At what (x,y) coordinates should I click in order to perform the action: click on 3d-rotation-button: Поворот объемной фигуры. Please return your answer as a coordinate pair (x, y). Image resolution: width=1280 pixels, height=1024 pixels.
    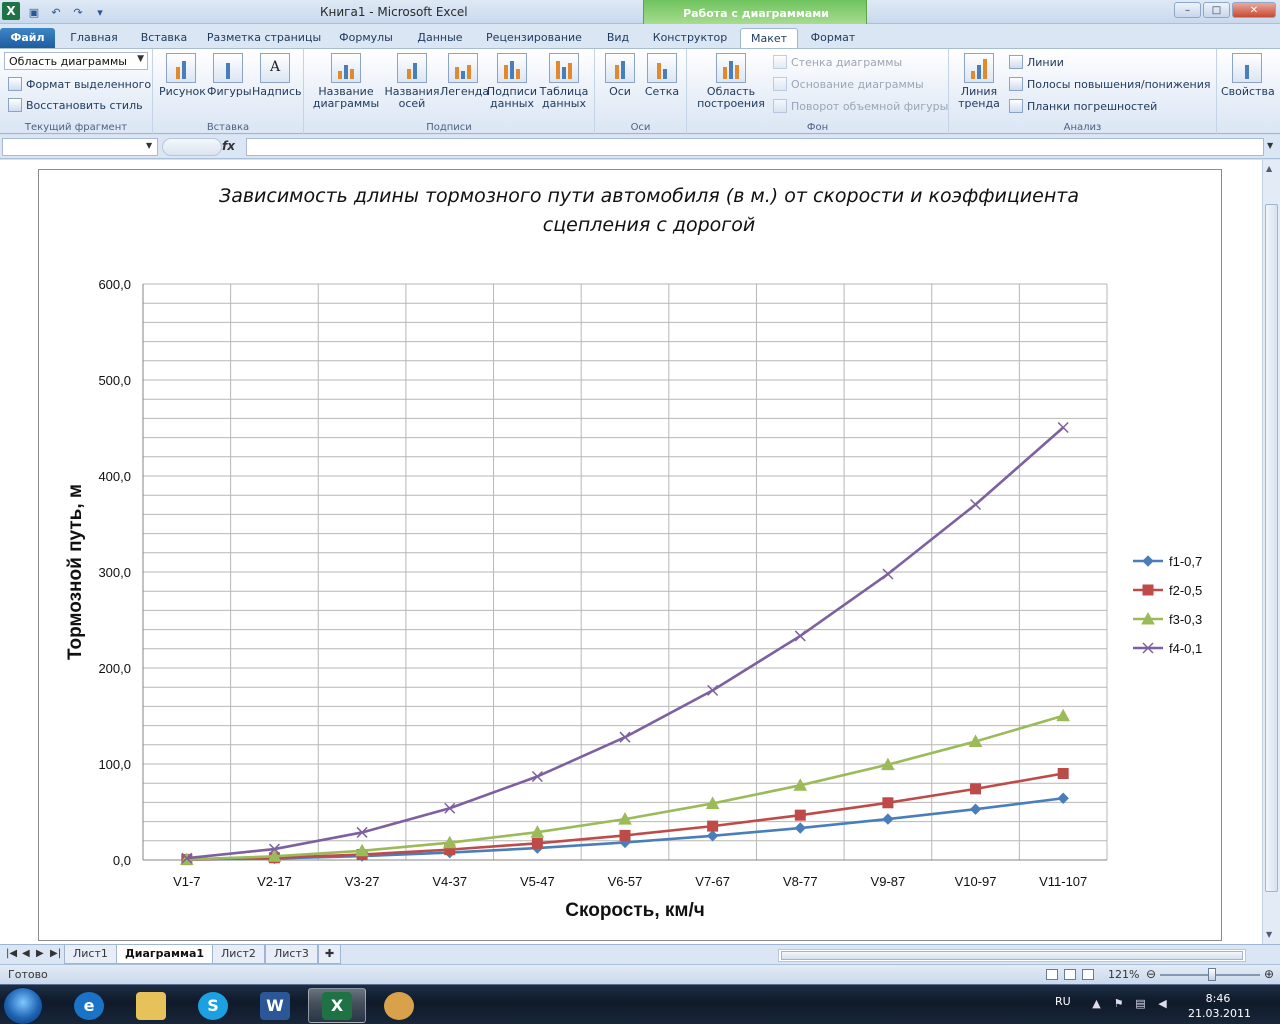
    Looking at the image, I should click on (860, 106).